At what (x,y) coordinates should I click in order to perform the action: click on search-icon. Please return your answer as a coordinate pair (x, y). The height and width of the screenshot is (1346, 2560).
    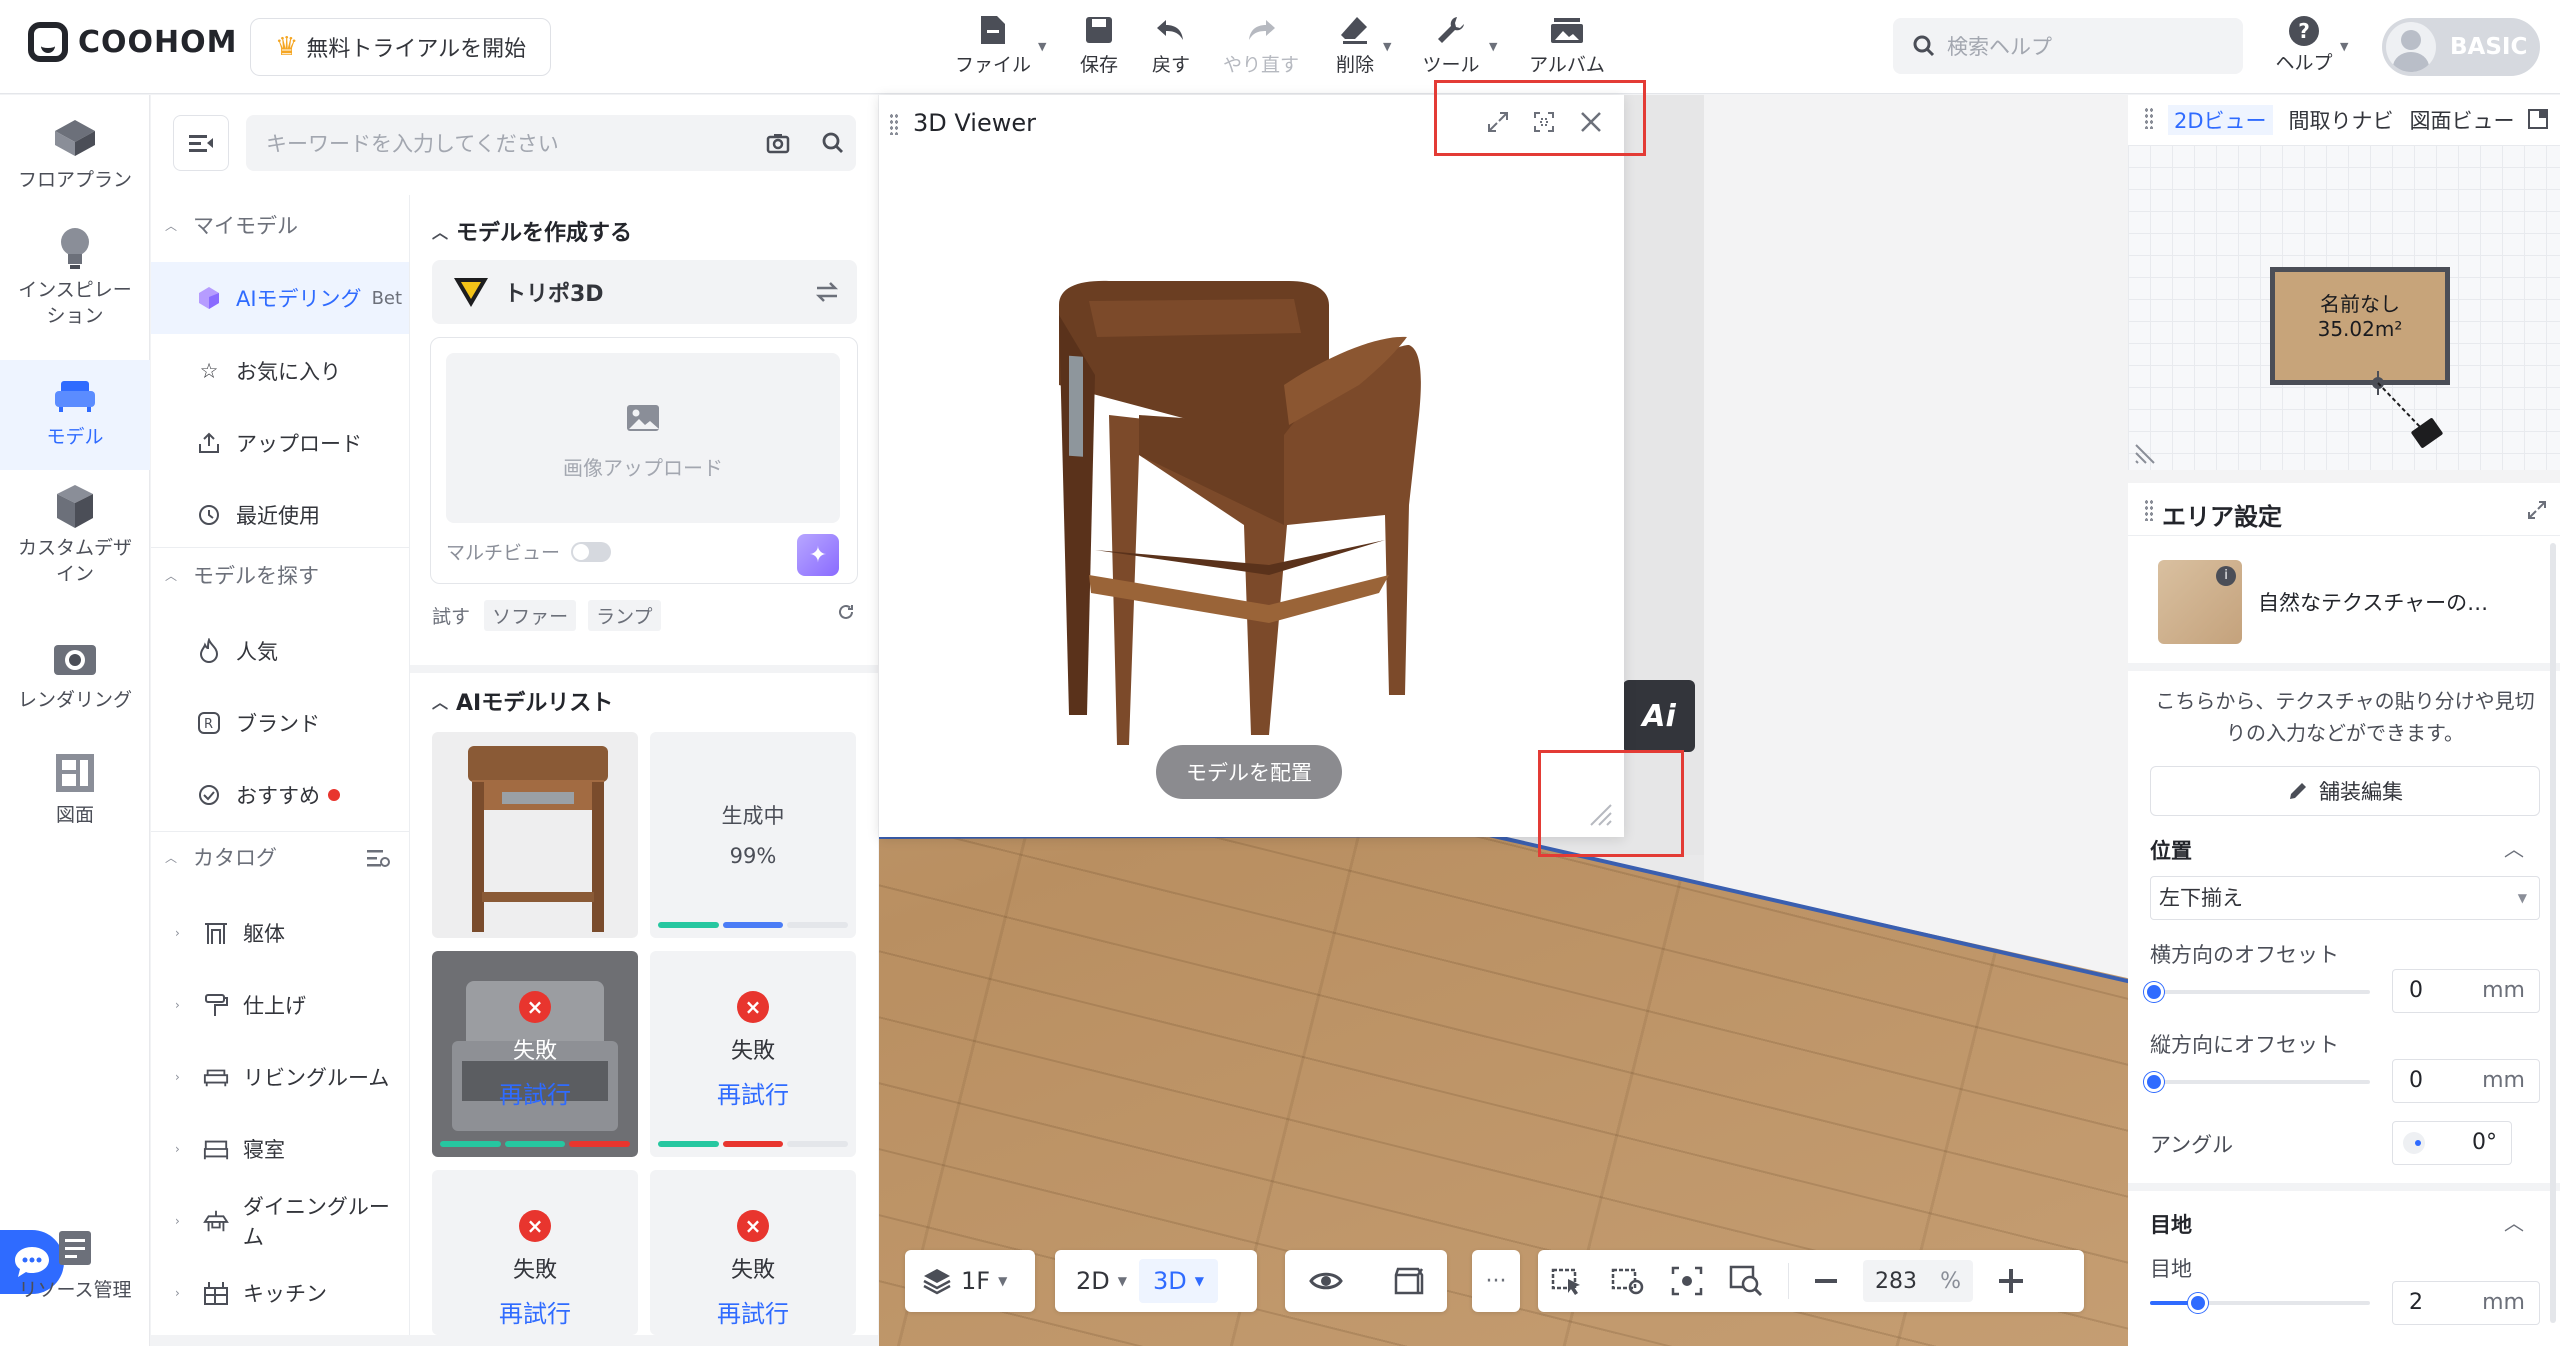
    Looking at the image, I should click on (833, 143).